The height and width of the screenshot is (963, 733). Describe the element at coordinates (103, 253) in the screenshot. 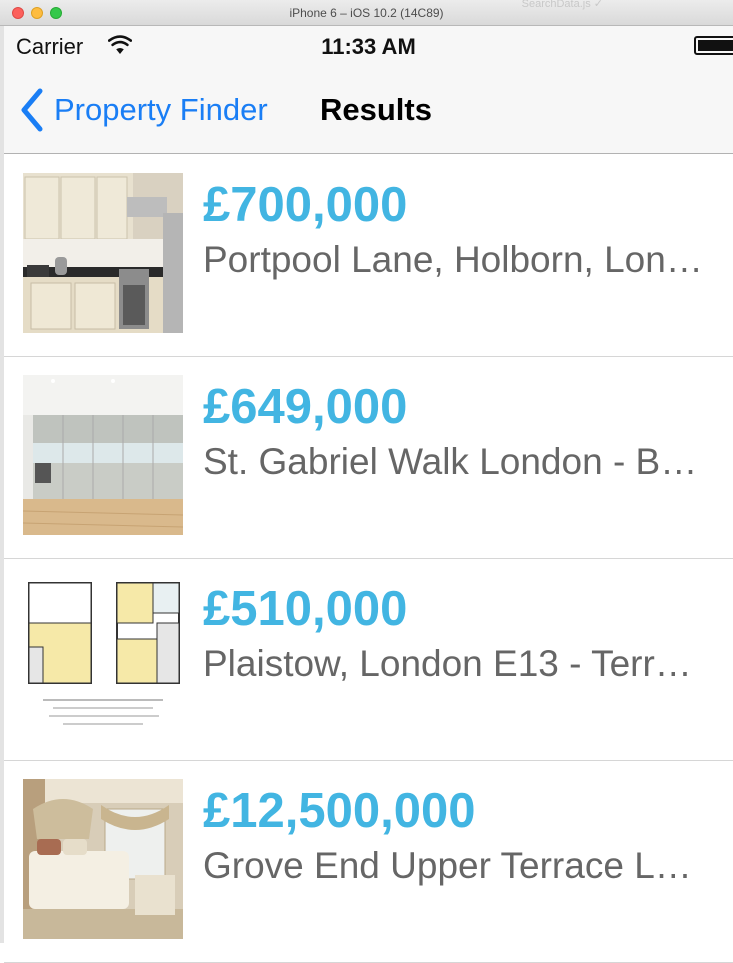

I see `kitchen-photo` at that location.